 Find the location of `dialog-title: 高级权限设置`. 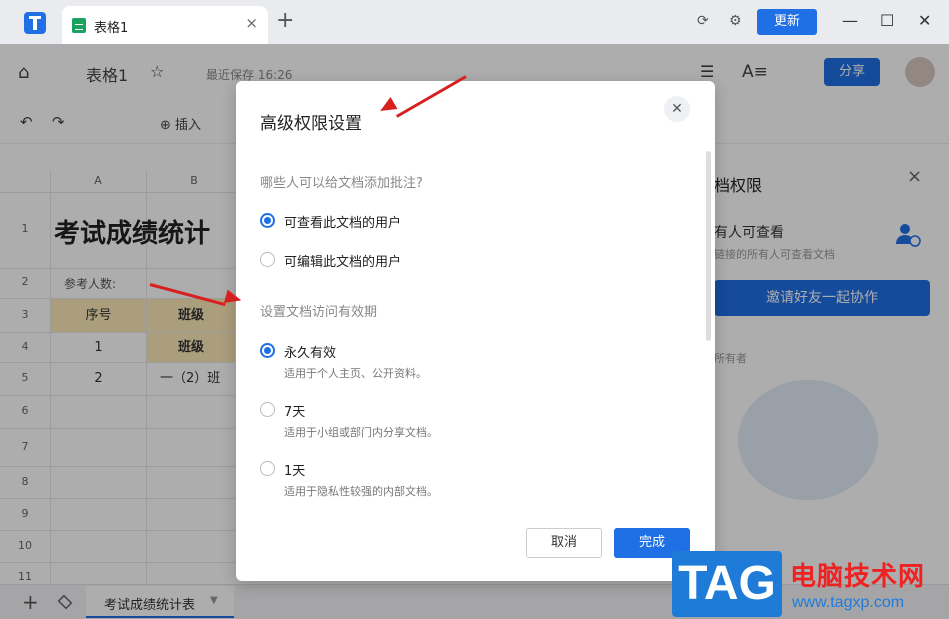

dialog-title: 高级权限设置 is located at coordinates (311, 124).